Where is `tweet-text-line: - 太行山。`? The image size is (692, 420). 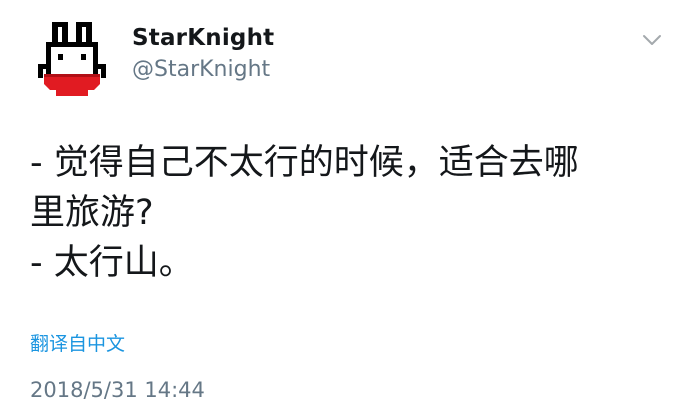 tweet-text-line: - 太行山。 is located at coordinates (112, 263).